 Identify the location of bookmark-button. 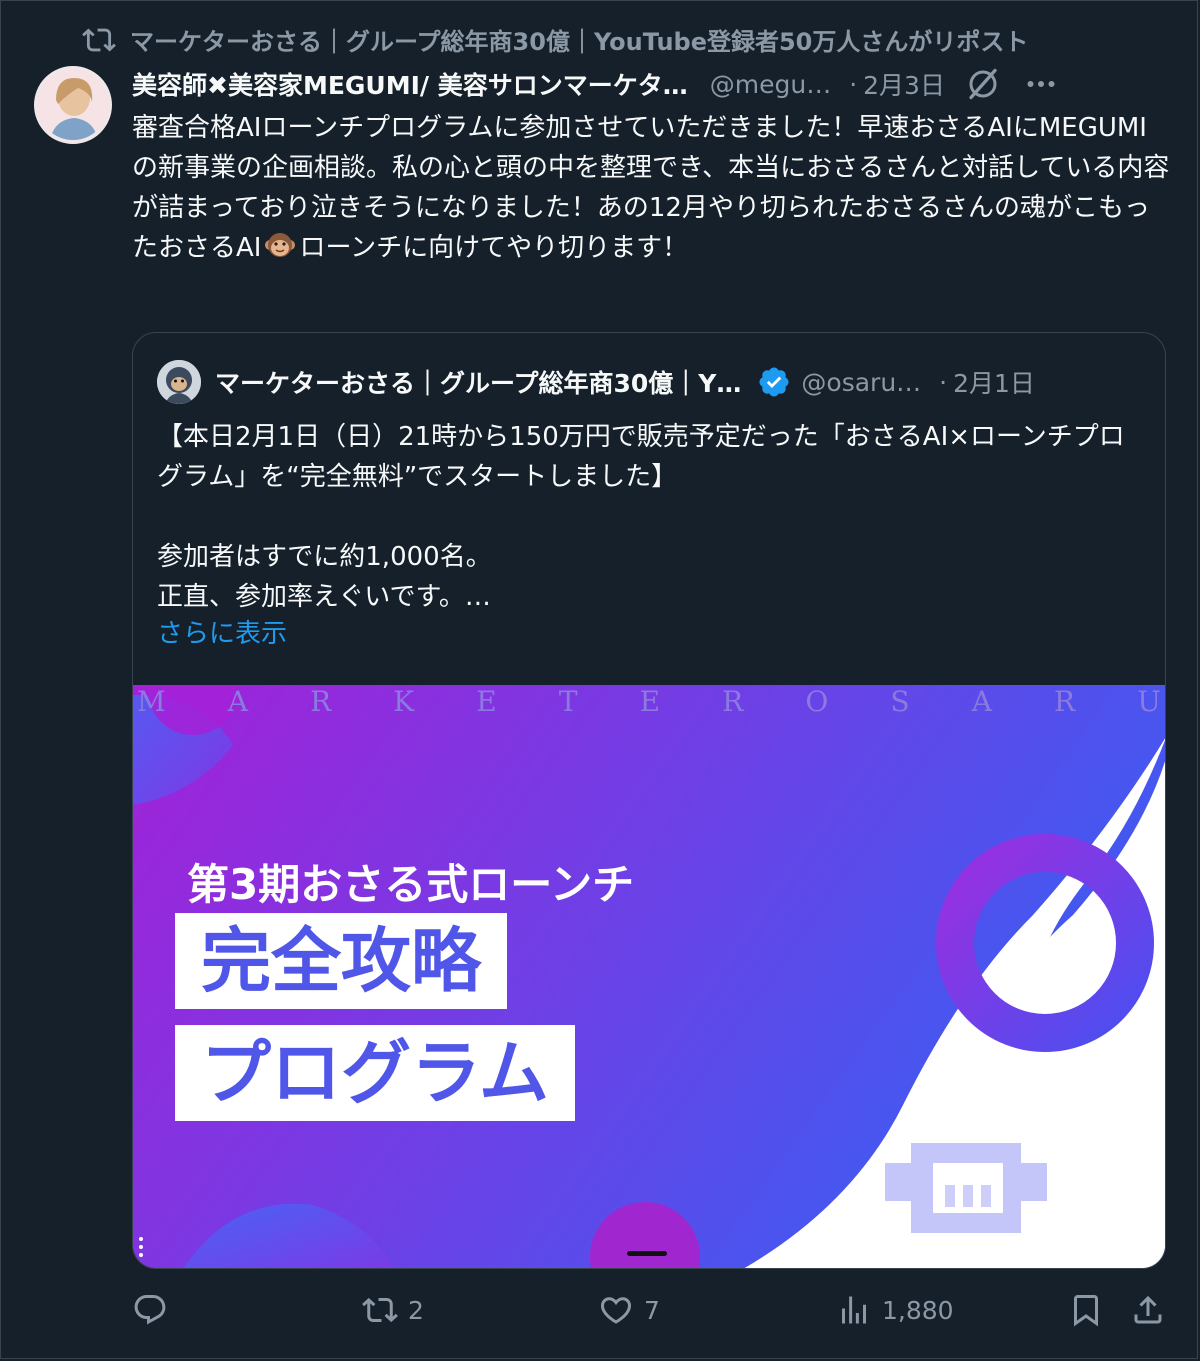
(1086, 1310).